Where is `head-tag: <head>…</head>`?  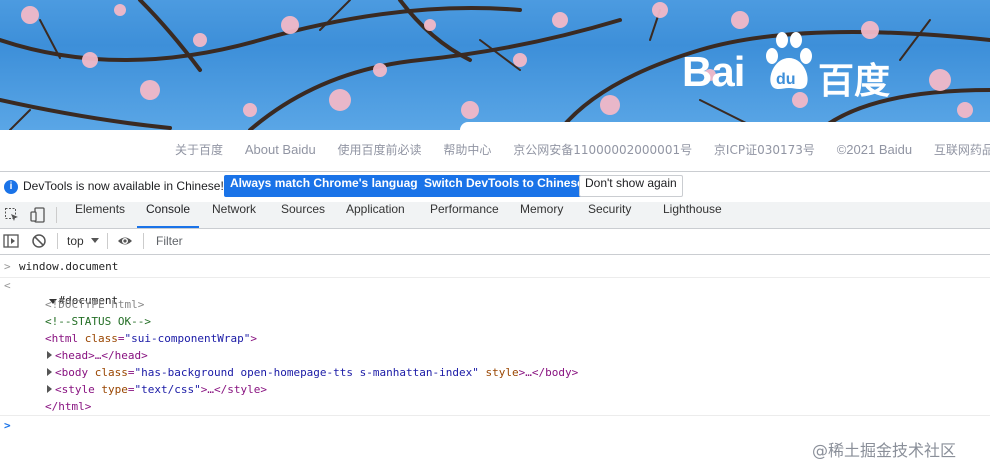 head-tag: <head>…</head> is located at coordinates (101, 355).